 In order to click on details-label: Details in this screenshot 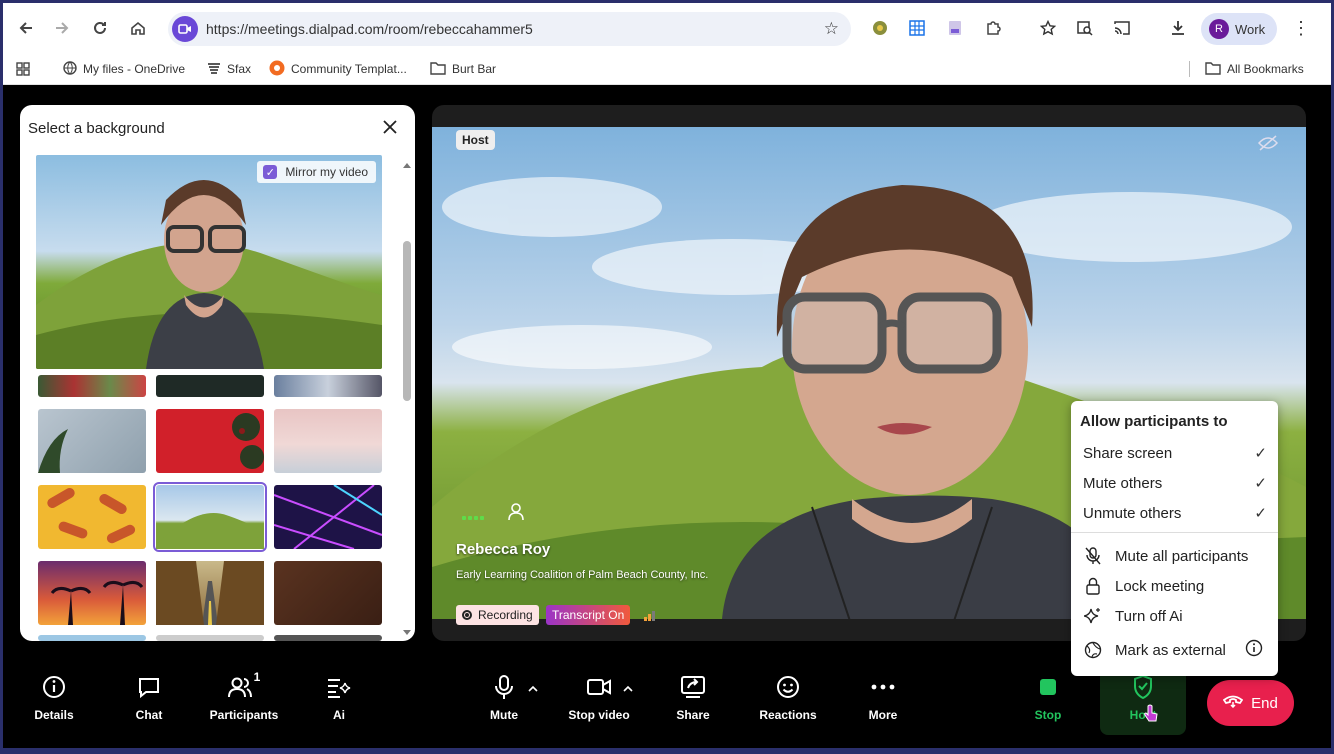, I will do `click(54, 715)`.